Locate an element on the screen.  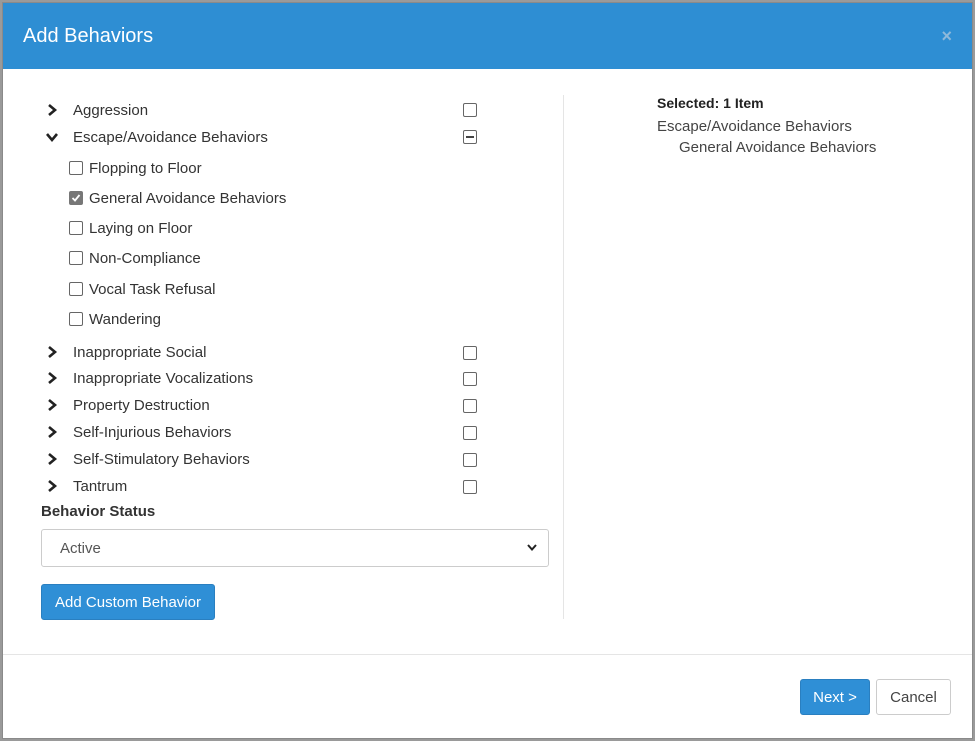
inappropriate-social-checkbox is located at coordinates (470, 353).